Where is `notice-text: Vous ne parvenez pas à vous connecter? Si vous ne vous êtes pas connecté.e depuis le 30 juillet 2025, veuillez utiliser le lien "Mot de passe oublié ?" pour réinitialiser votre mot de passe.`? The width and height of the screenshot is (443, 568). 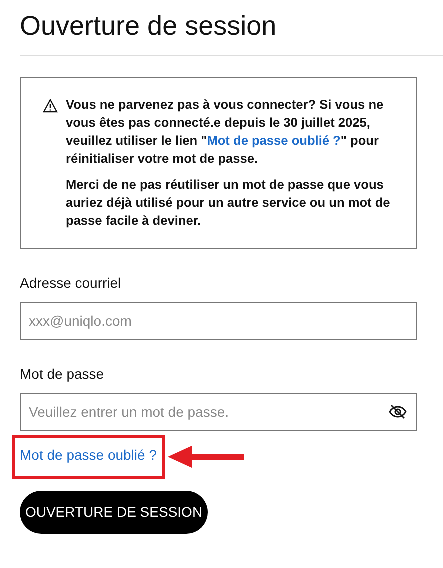 notice-text: Vous ne parvenez pas à vous connecter? Si vous ne vous êtes pas connecté.e depuis le 30 juillet 2025, veuillez utiliser le lien "Mot de passe oublié ?" pour réinitialiser votre mot de passe. is located at coordinates (225, 132).